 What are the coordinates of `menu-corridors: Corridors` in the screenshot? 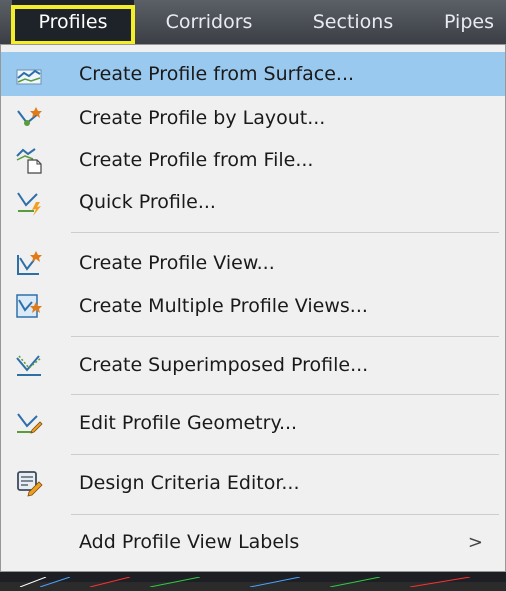 It's located at (209, 22).